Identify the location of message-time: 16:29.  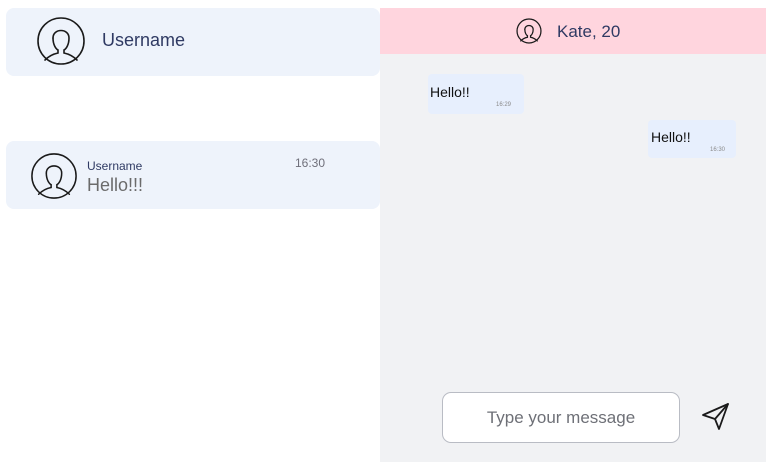
(504, 105).